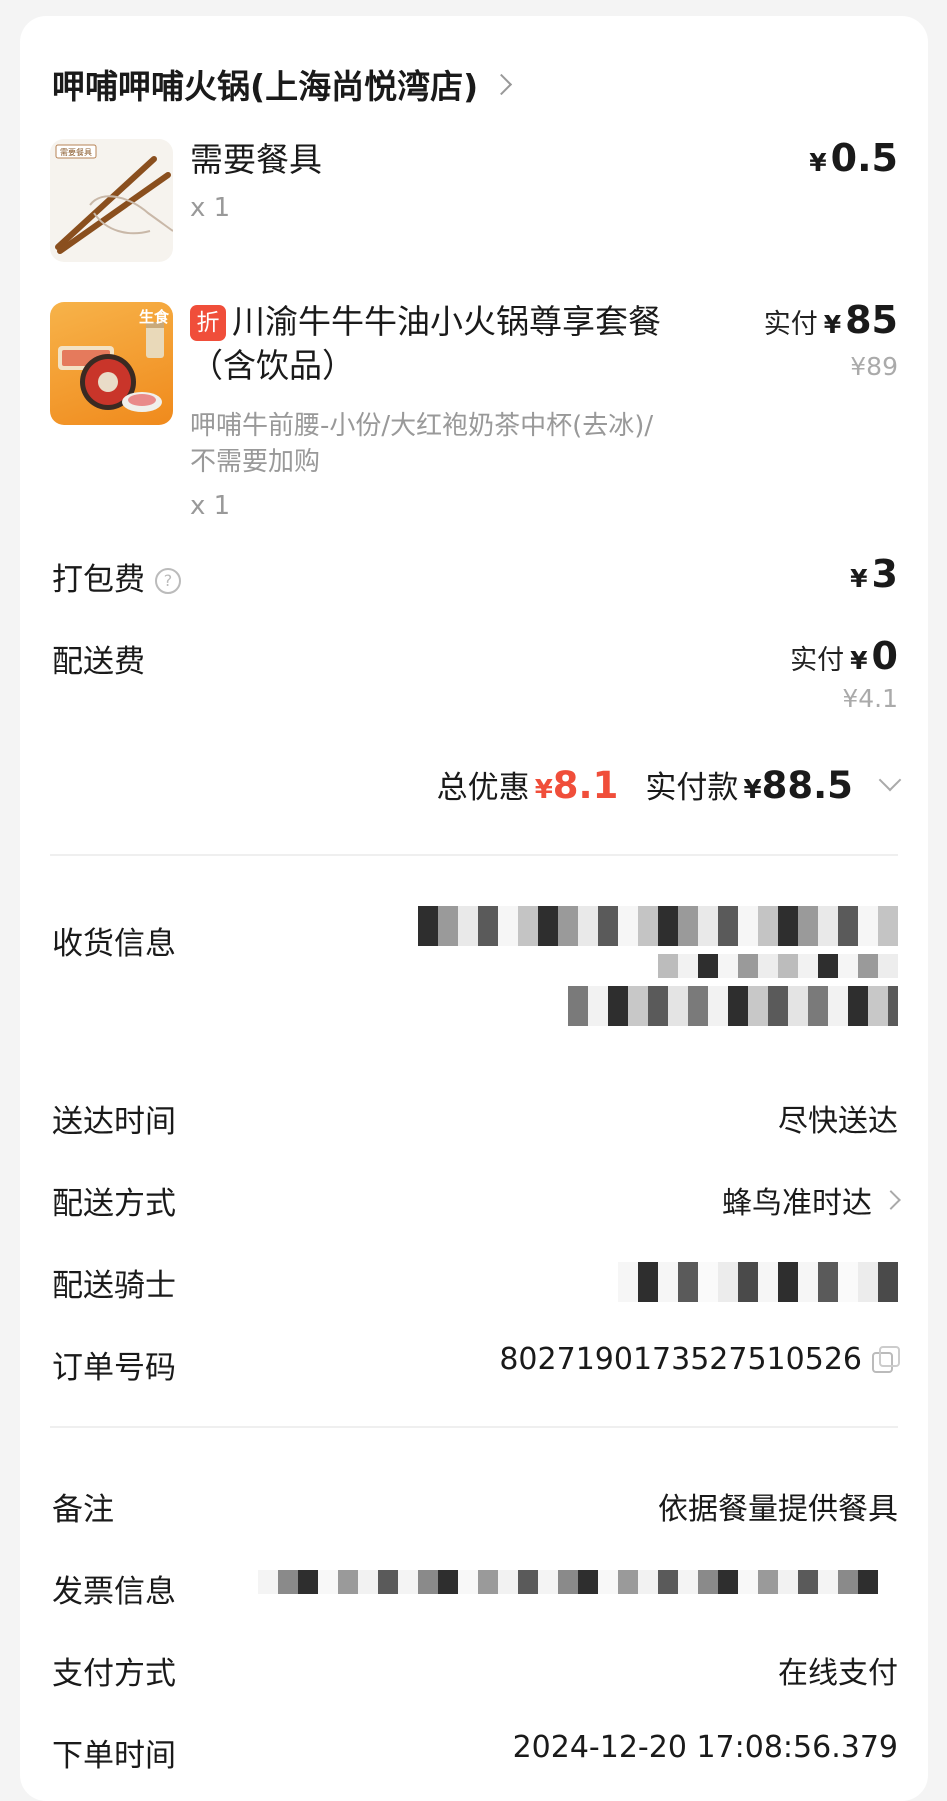 The height and width of the screenshot is (1801, 947). What do you see at coordinates (425, 343) in the screenshot?
I see `item-name: 川渝牛牛牛油小火锅尊享套餐（含饮品）` at bounding box center [425, 343].